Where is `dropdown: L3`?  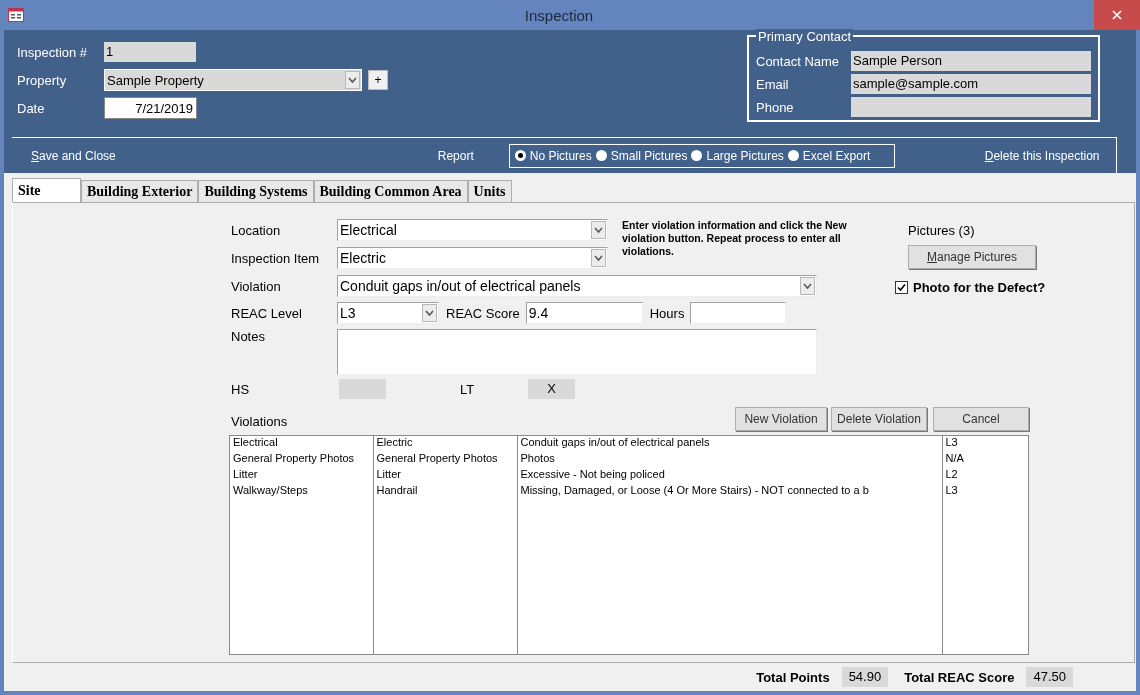
dropdown: L3 is located at coordinates (388, 313).